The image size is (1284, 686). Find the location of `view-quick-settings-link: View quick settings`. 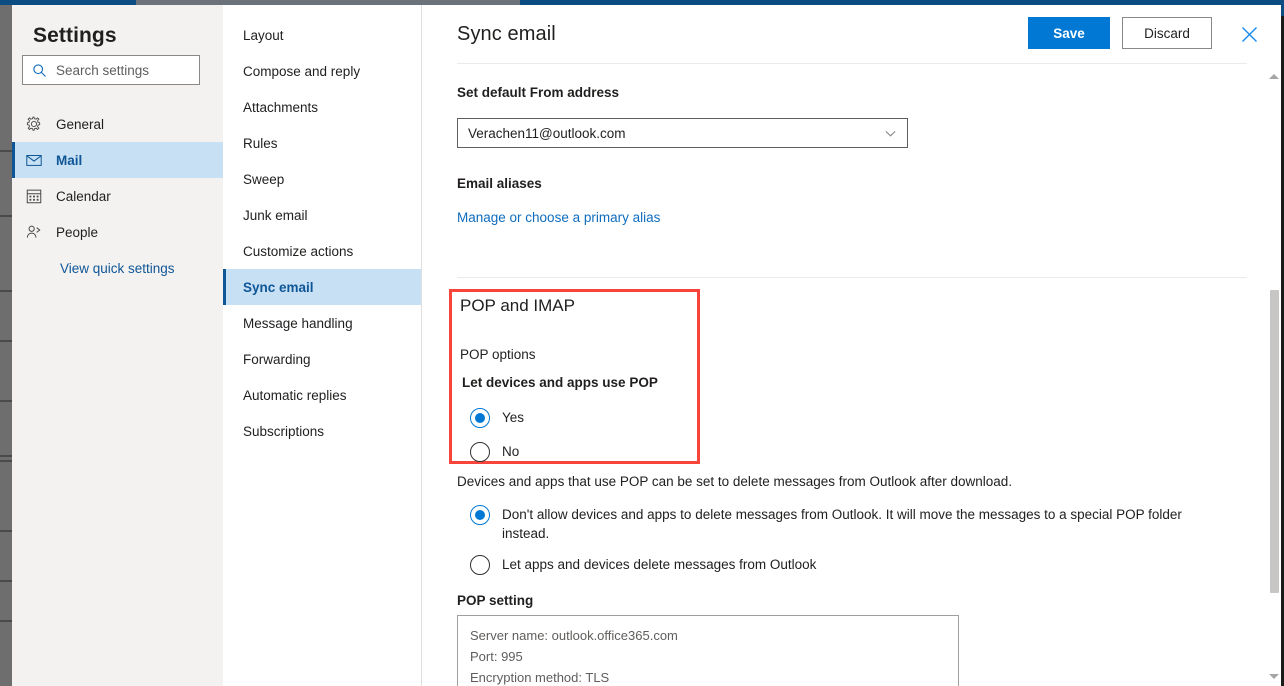

view-quick-settings-link: View quick settings is located at coordinates (117, 268).